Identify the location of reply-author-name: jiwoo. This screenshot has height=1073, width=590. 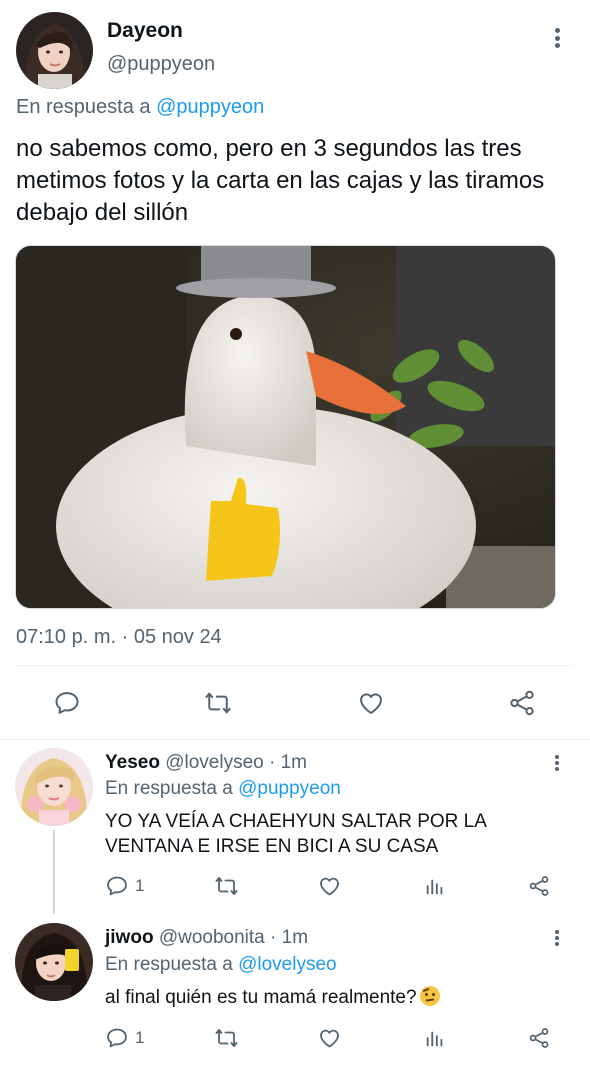
(129, 937).